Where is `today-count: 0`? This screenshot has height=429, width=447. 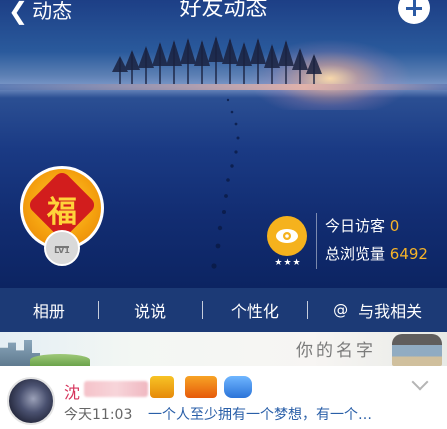 today-count: 0 is located at coordinates (394, 226).